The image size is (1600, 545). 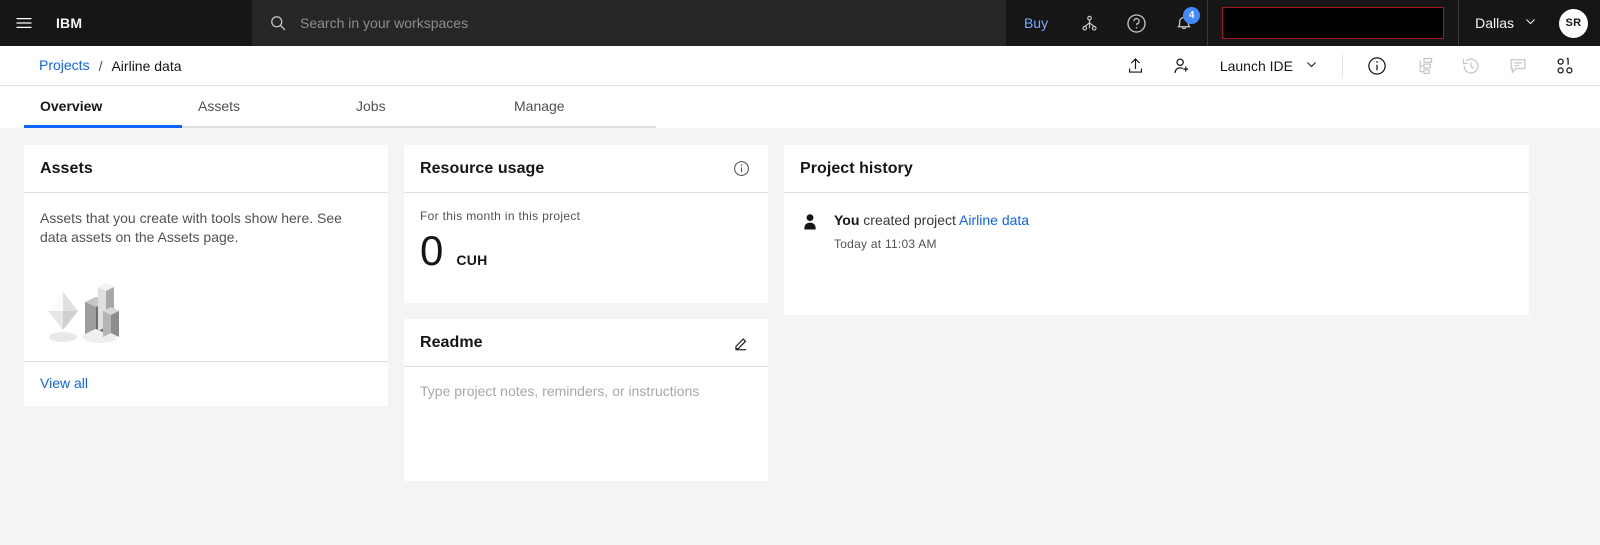 What do you see at coordinates (586, 343) in the screenshot?
I see `readme-card-header: Readme` at bounding box center [586, 343].